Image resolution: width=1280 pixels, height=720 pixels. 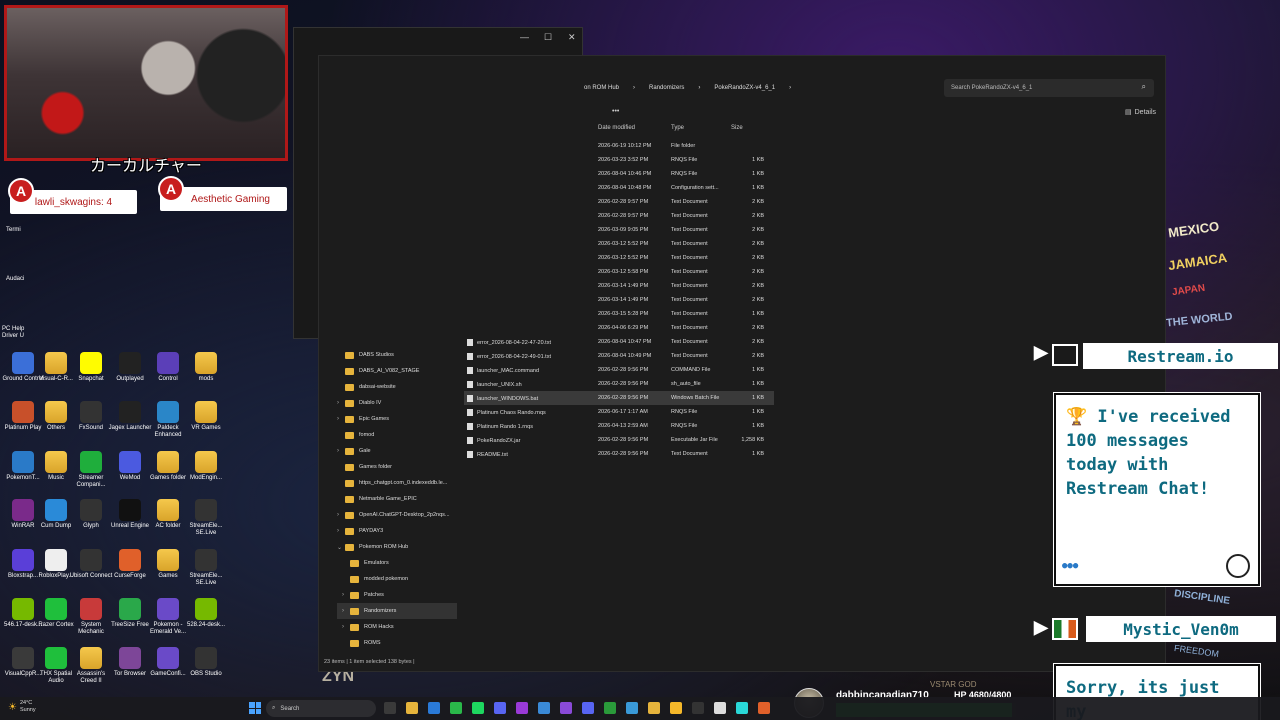 What do you see at coordinates (397, 531) in the screenshot?
I see `tree-item: › PAYDAY3` at bounding box center [397, 531].